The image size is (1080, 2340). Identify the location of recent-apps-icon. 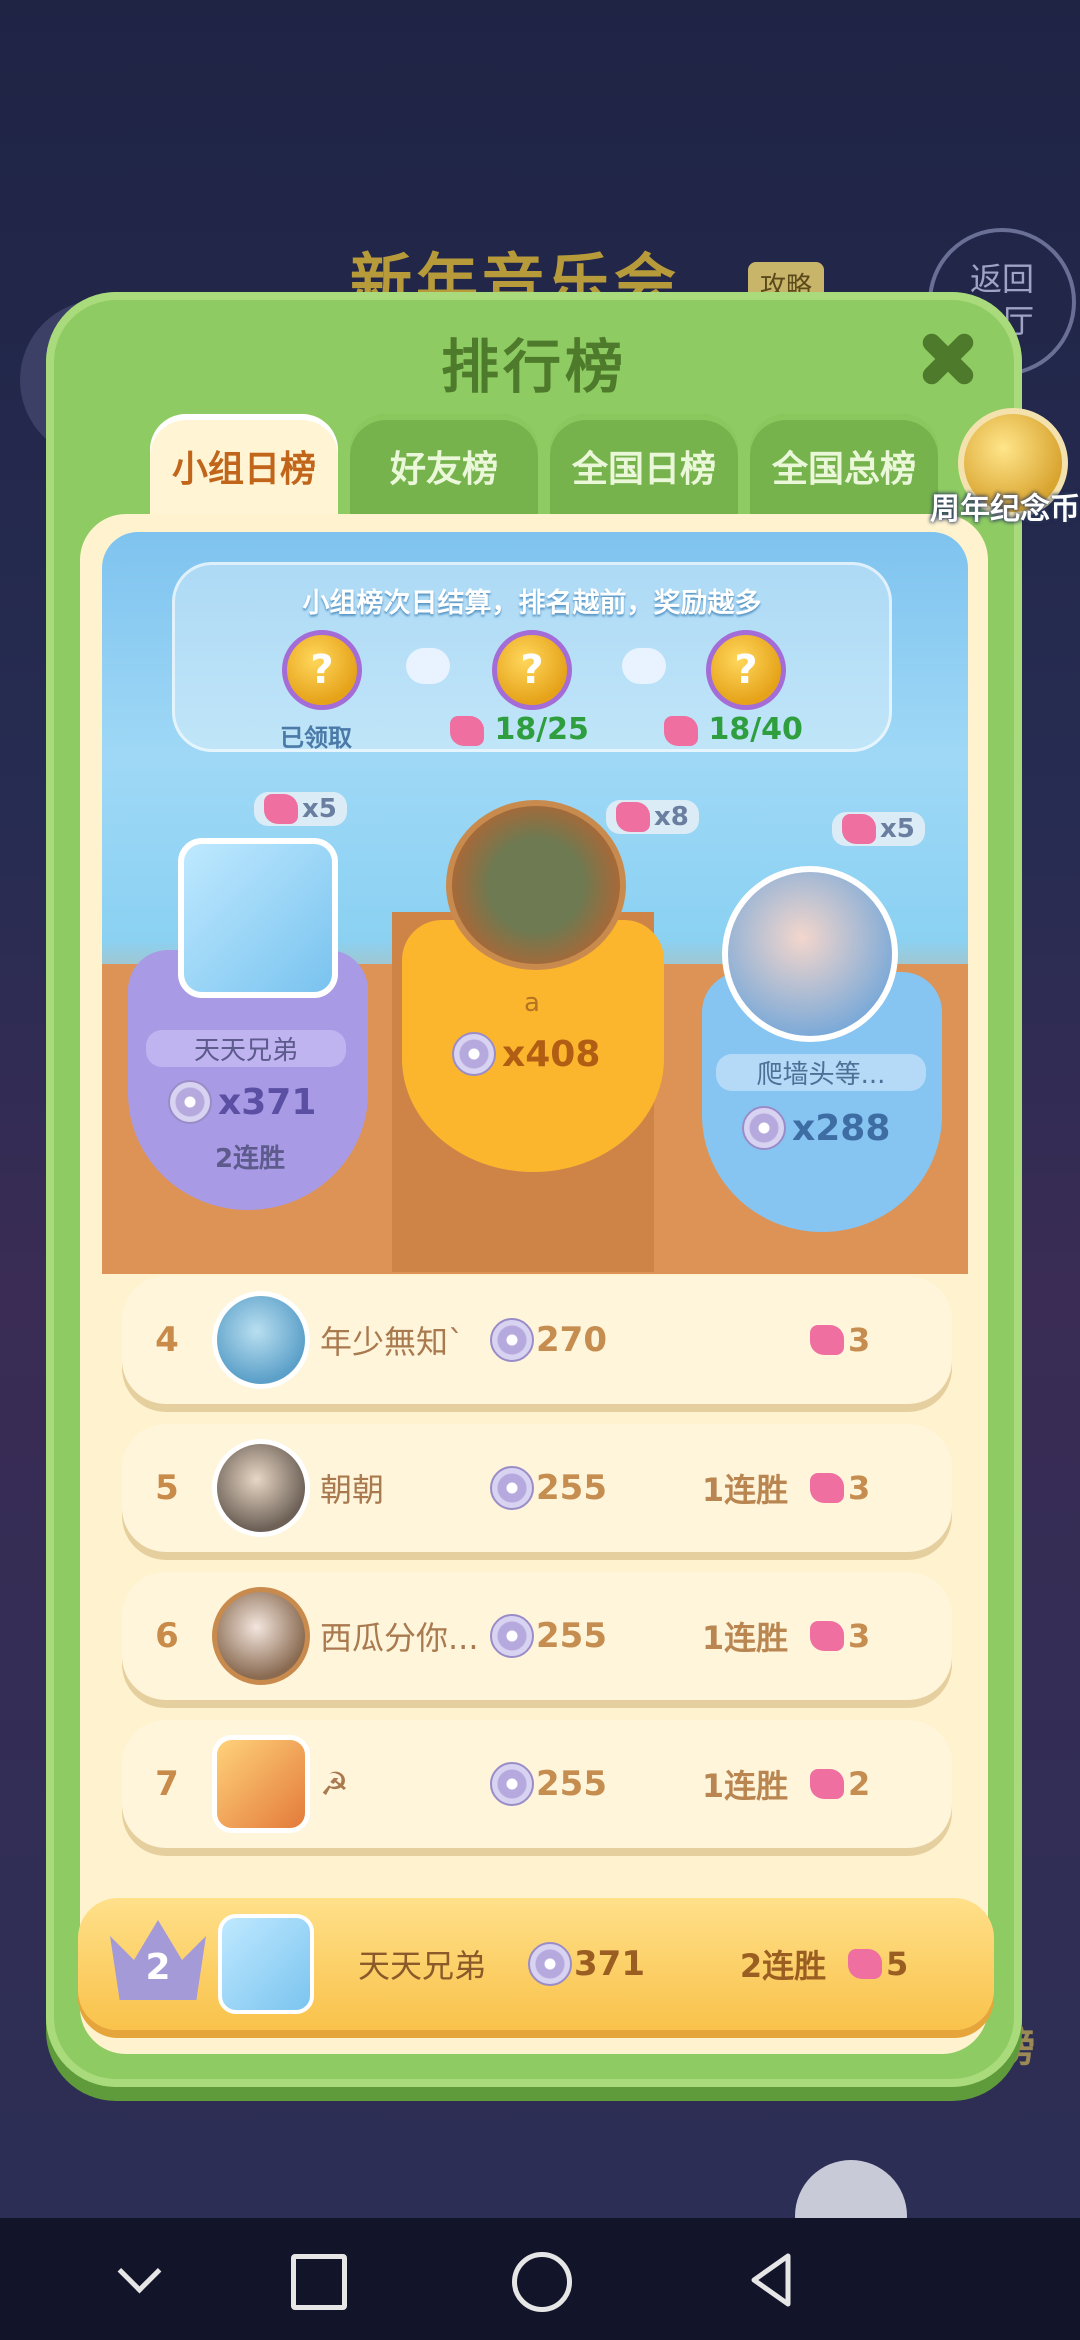
(317, 2280).